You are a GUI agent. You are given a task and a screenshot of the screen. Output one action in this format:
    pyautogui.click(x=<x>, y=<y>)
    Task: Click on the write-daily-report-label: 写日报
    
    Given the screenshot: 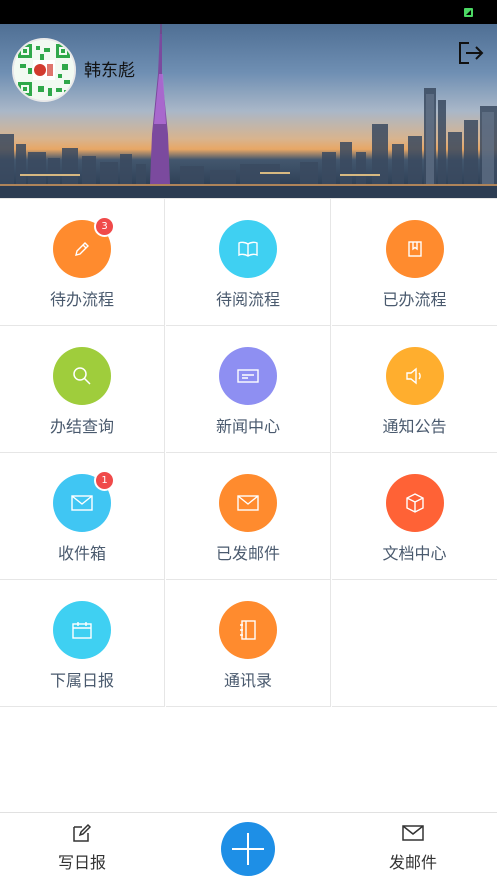 What is the action you would take?
    pyautogui.click(x=81, y=862)
    